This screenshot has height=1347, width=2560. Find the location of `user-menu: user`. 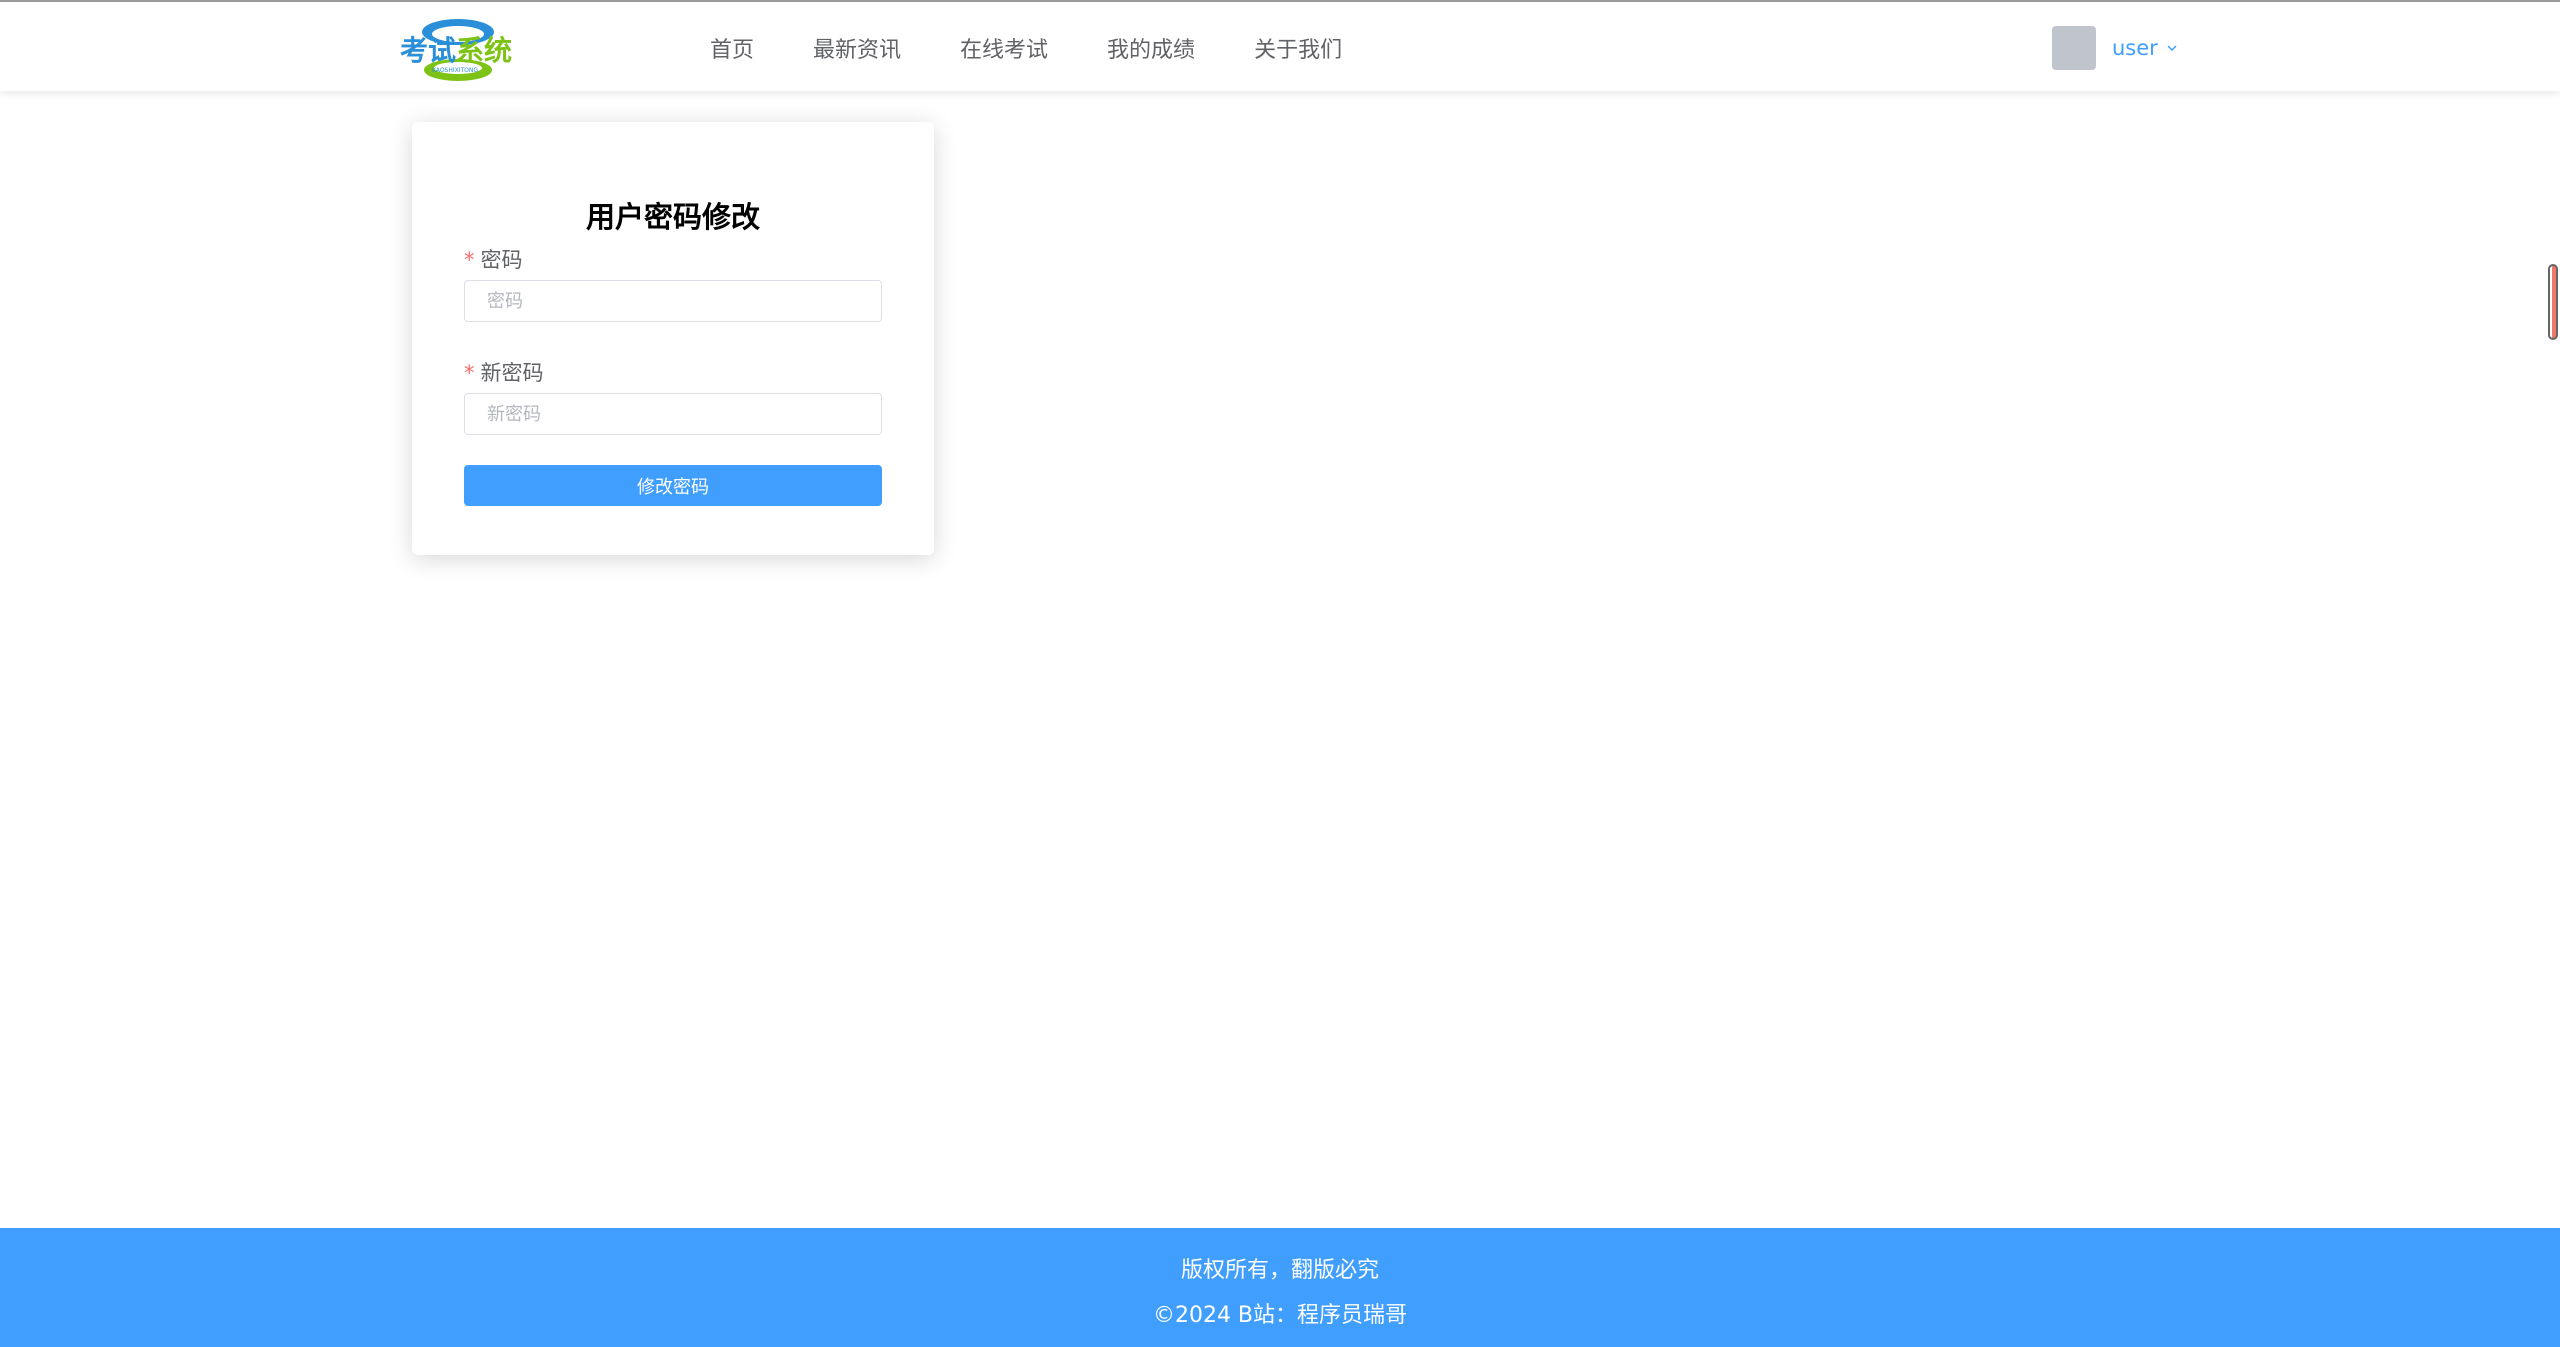

user-menu: user is located at coordinates (2115, 48).